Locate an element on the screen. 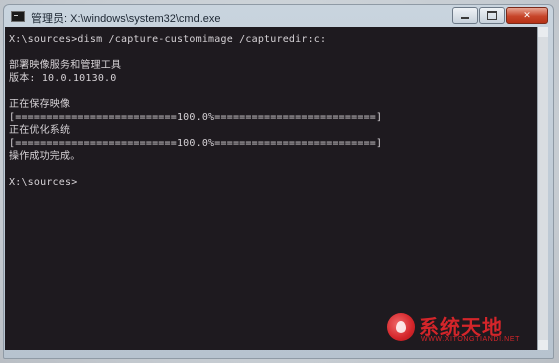  minimize-icon is located at coordinates (465, 18).